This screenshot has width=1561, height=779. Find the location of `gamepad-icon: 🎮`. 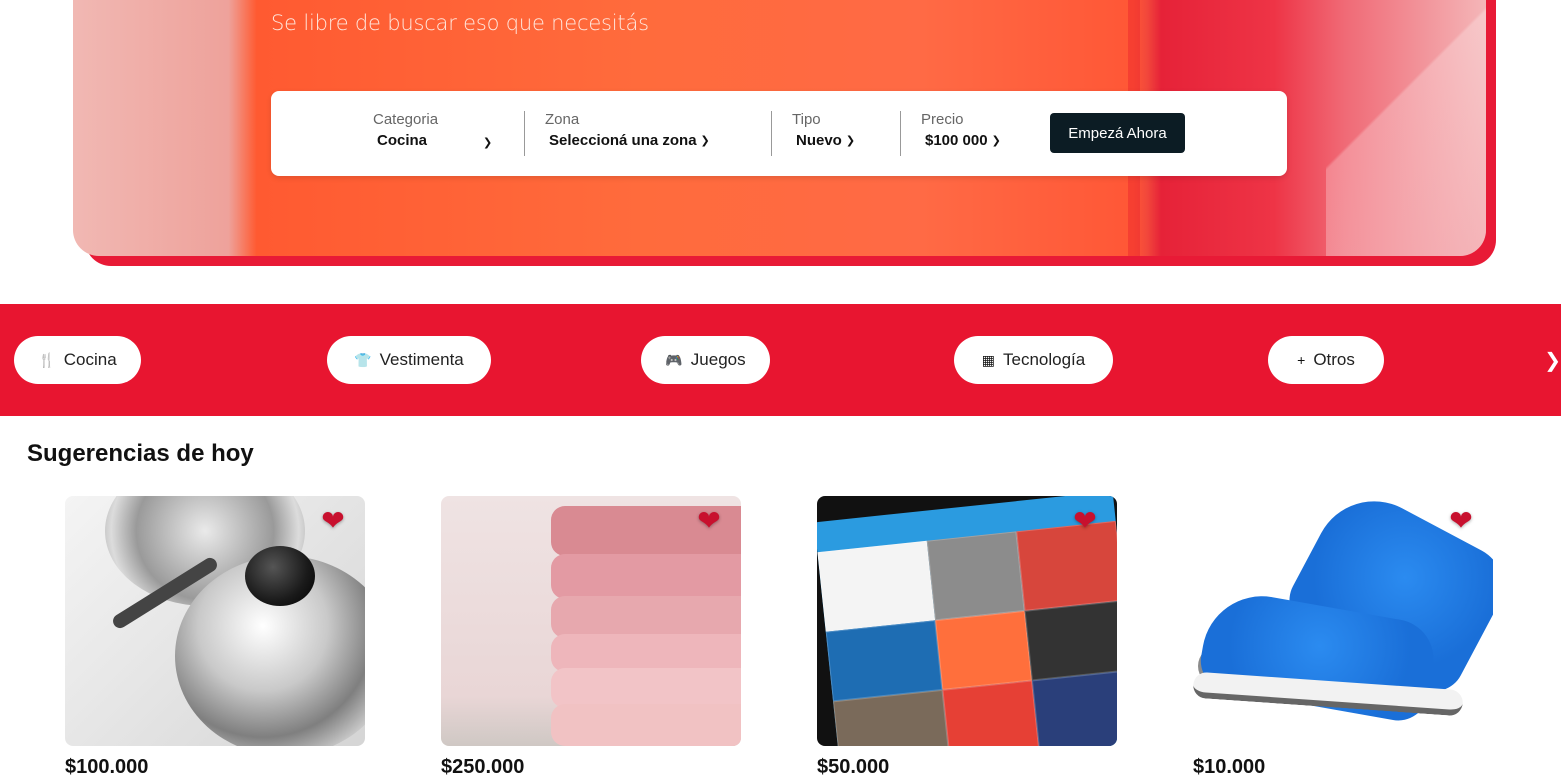

gamepad-icon: 🎮 is located at coordinates (674, 360).